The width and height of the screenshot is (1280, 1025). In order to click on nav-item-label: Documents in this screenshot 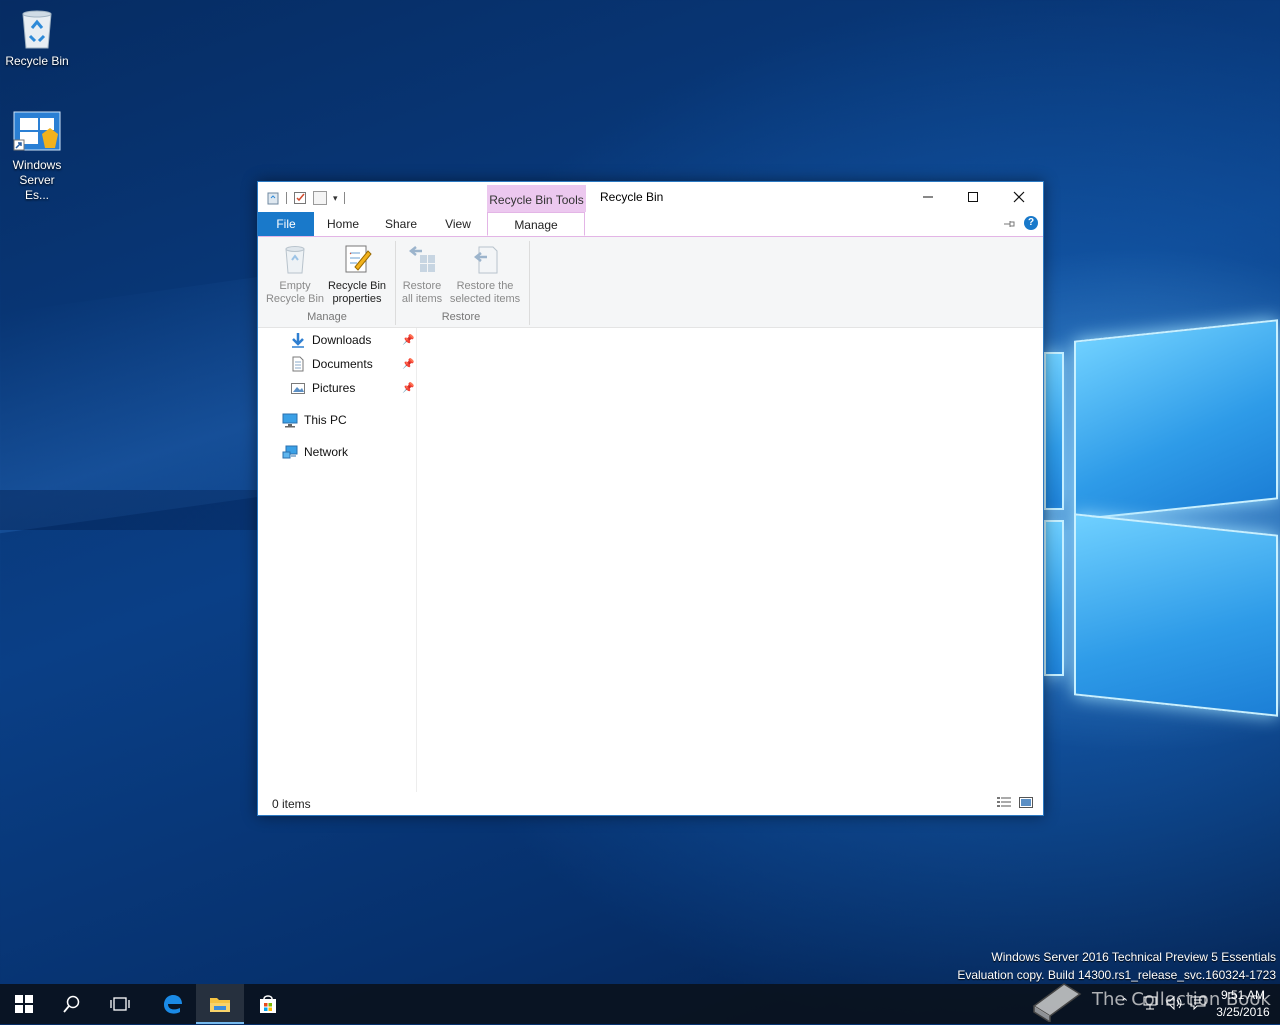, I will do `click(342, 364)`.